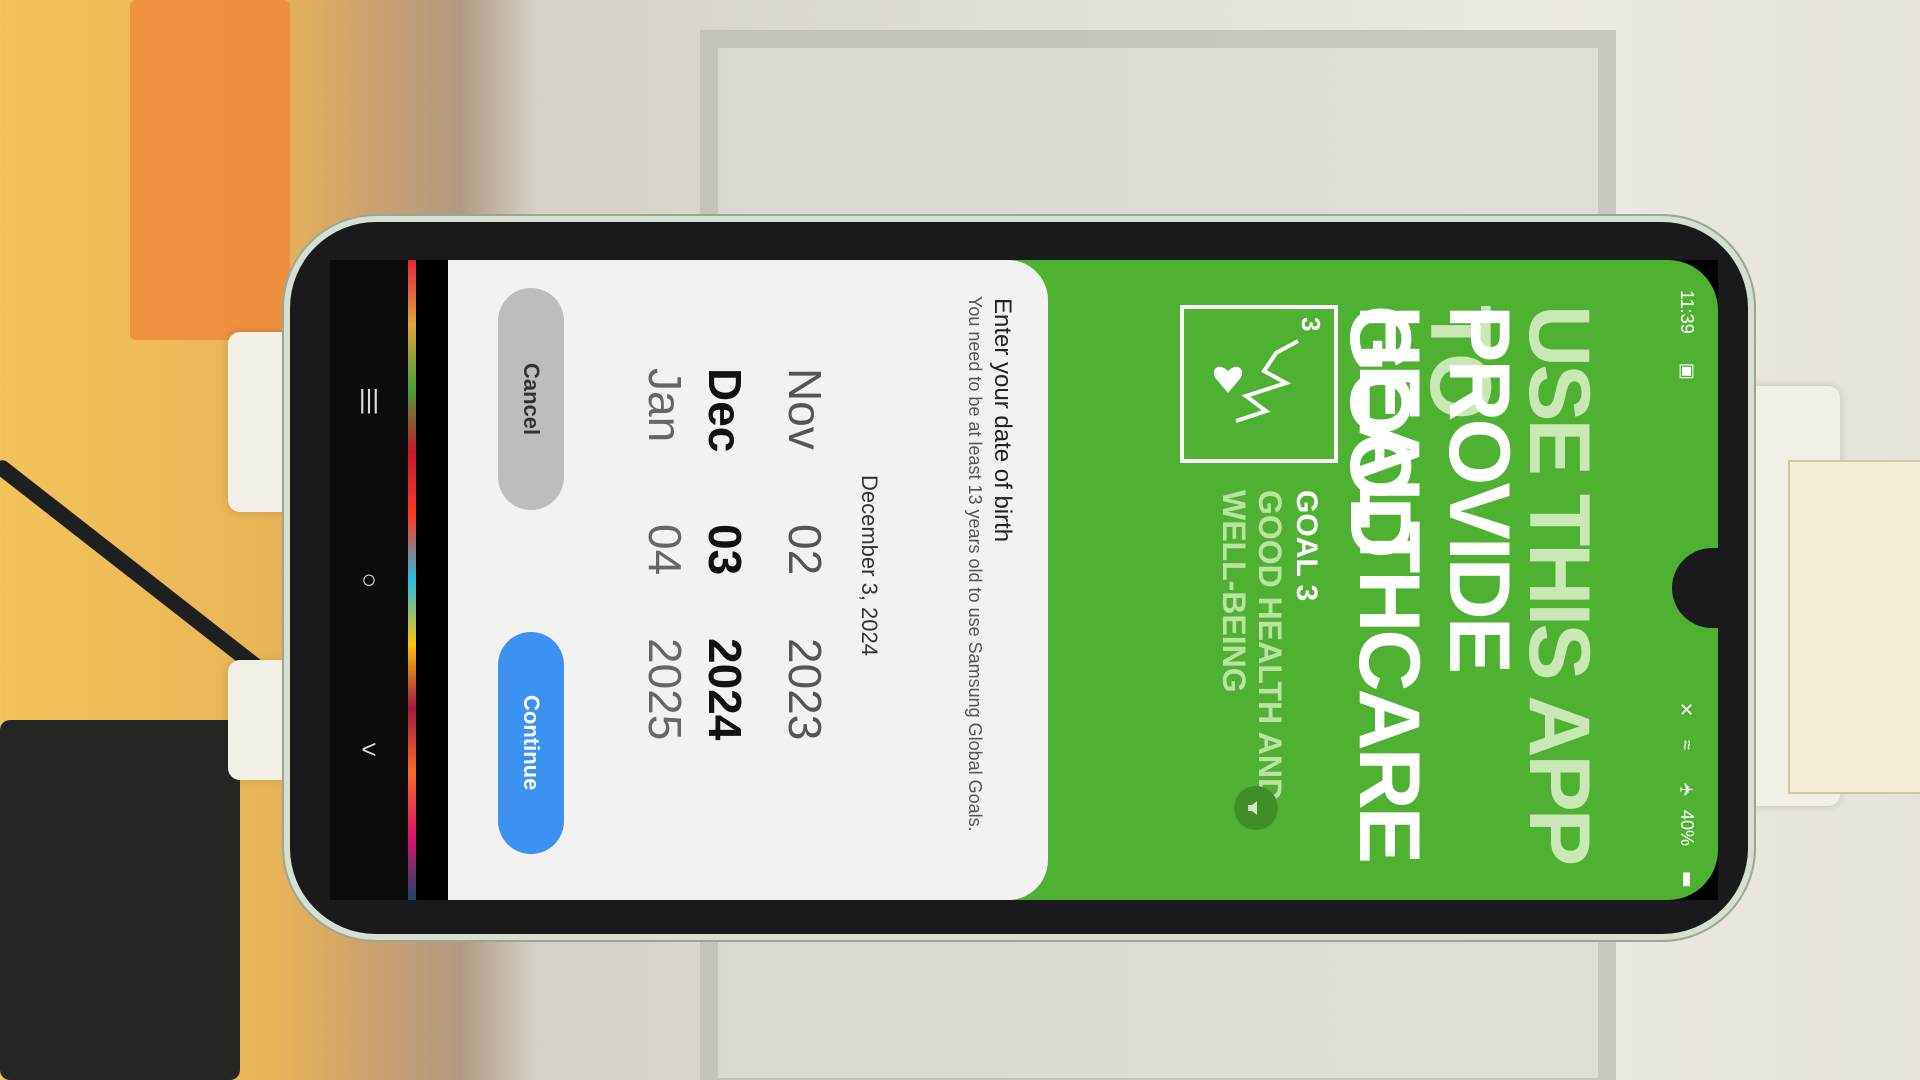 Image resolution: width=1920 pixels, height=1080 pixels. What do you see at coordinates (1256, 381) in the screenshot?
I see `heartbeat-icon` at bounding box center [1256, 381].